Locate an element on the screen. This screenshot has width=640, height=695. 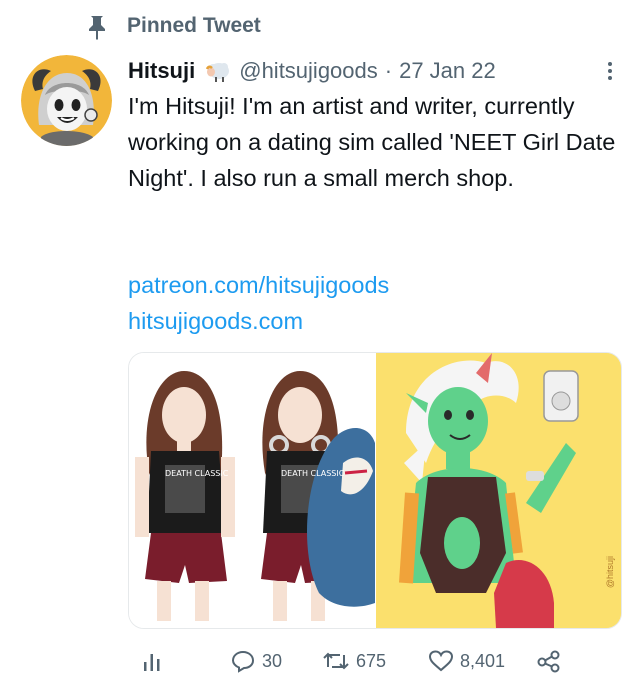
pinned-label: Pinned Tweet is located at coordinates (194, 25).